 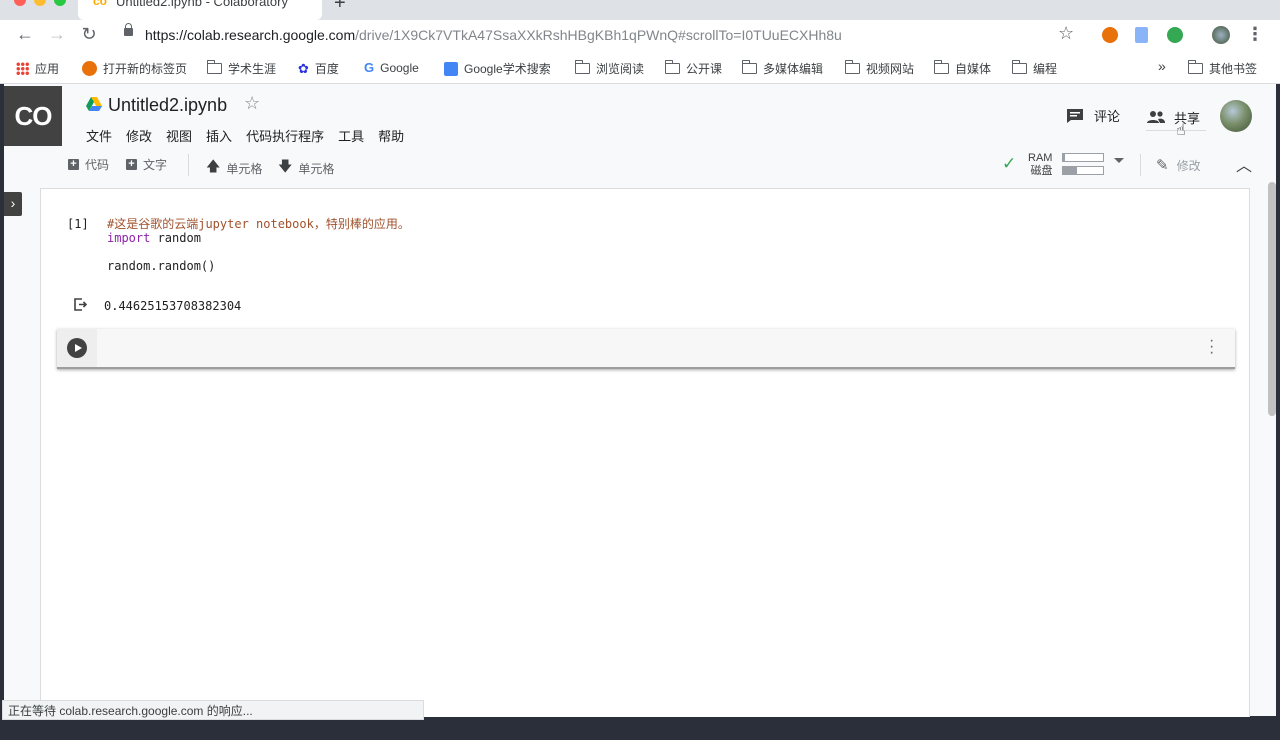 I want to click on caret-down-icon, so click(x=1119, y=160).